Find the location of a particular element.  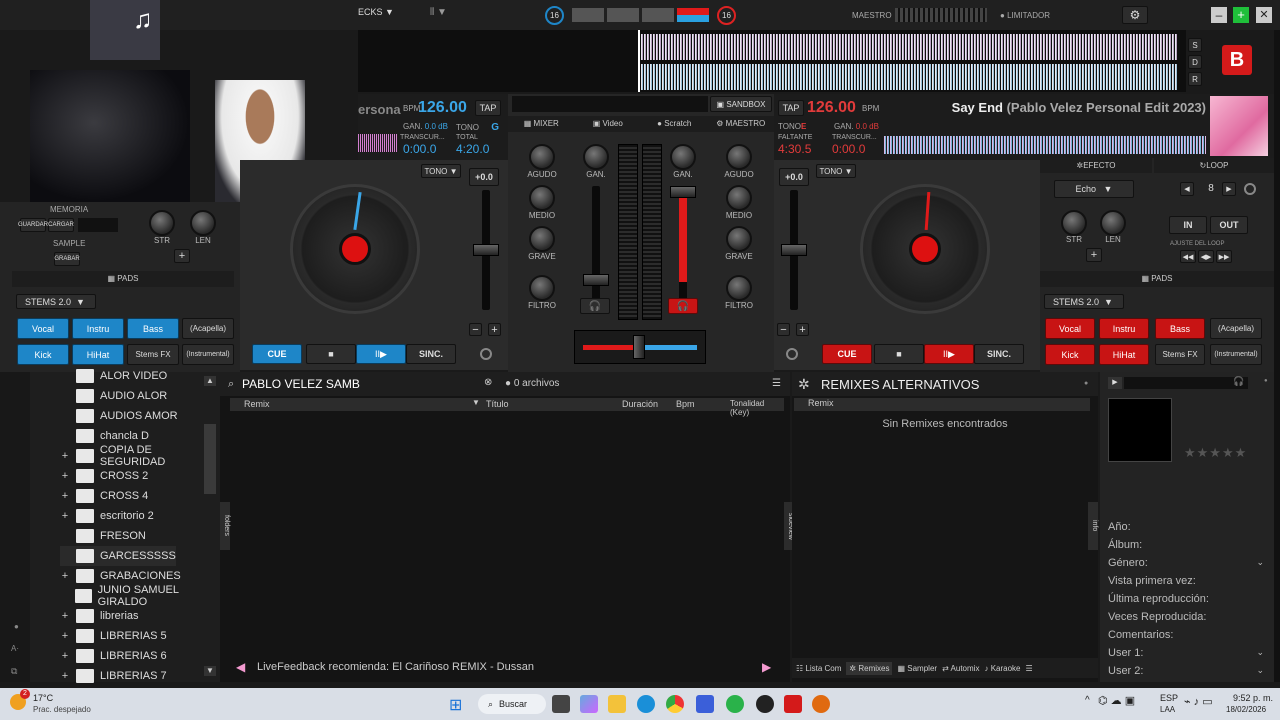

copilot-icon is located at coordinates (589, 704).